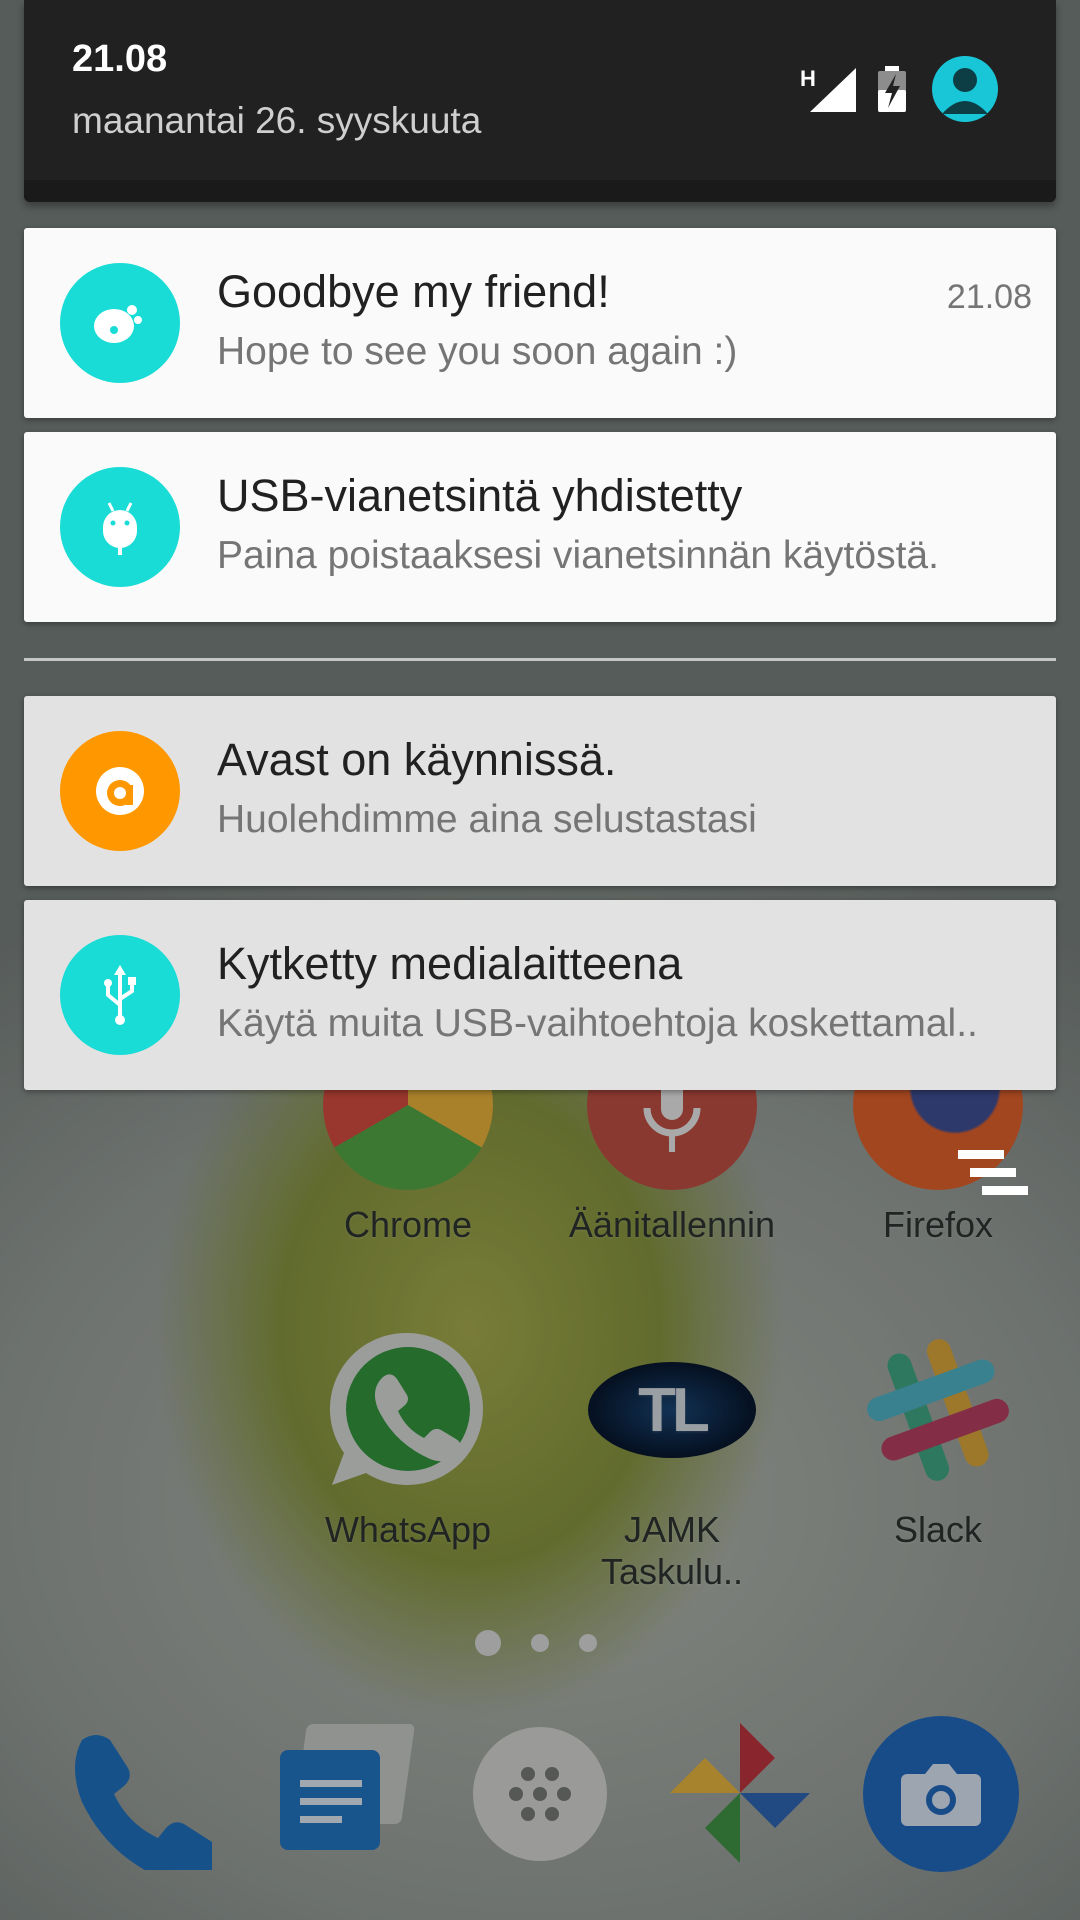 The image size is (1080, 1920). Describe the element at coordinates (892, 89) in the screenshot. I see `battery-charging-icon` at that location.